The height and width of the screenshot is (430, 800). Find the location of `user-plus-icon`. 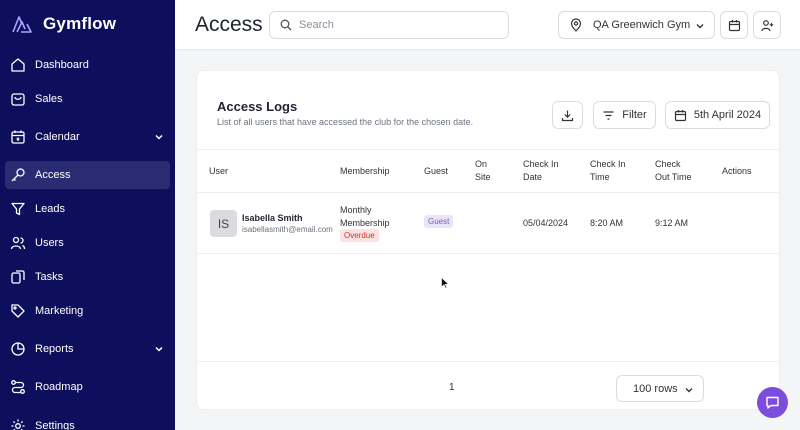

user-plus-icon is located at coordinates (766, 25).